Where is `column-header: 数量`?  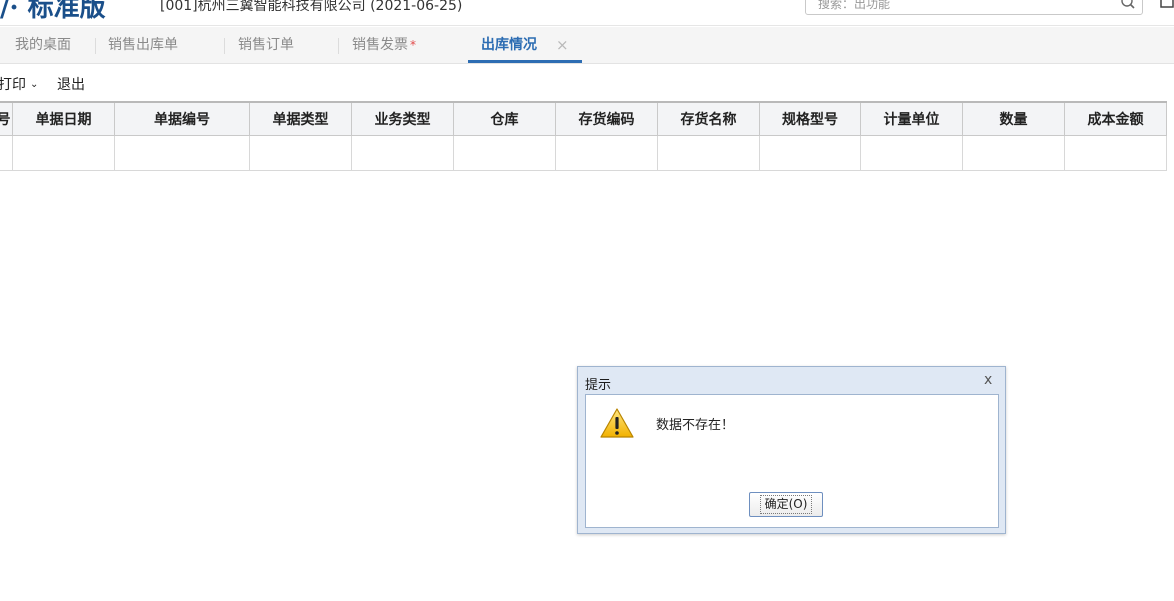 column-header: 数量 is located at coordinates (1013, 118).